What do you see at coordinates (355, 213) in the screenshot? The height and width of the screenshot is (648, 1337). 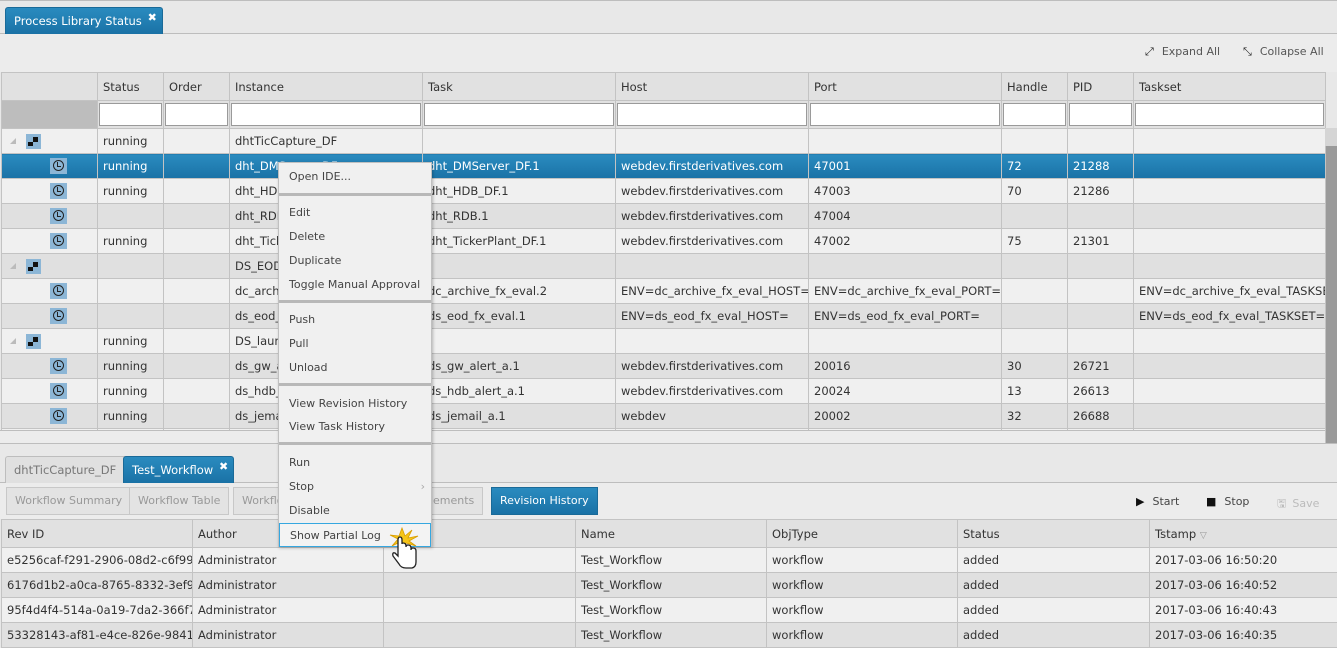 I see `menu-item-edit: Edit` at bounding box center [355, 213].